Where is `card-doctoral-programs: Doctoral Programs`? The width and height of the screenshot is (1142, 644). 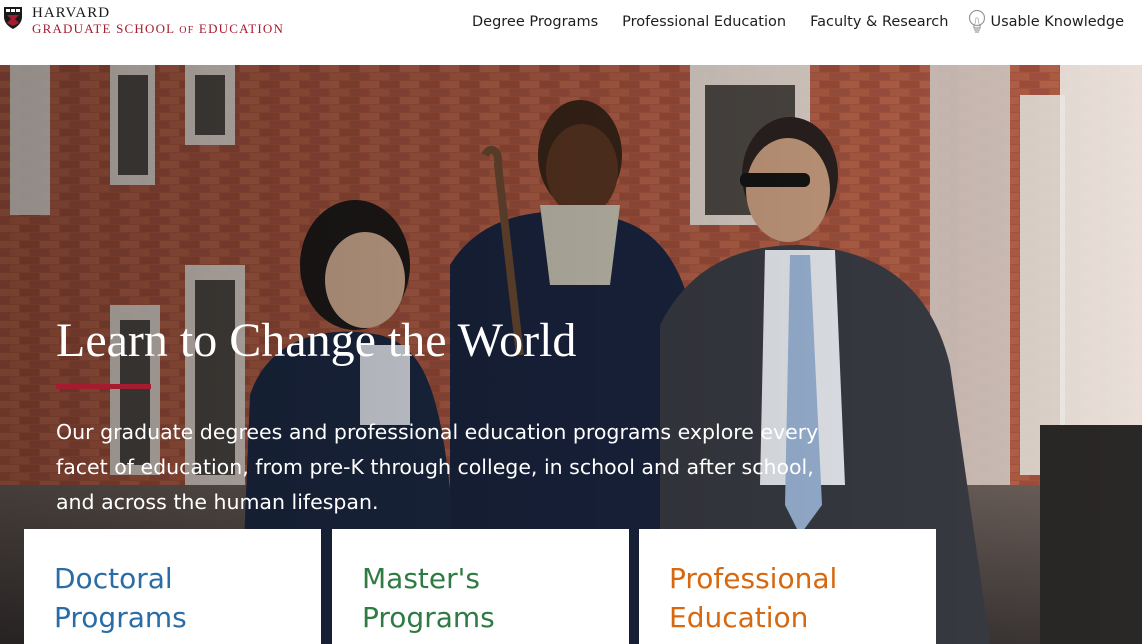 card-doctoral-programs: Doctoral Programs is located at coordinates (172, 586).